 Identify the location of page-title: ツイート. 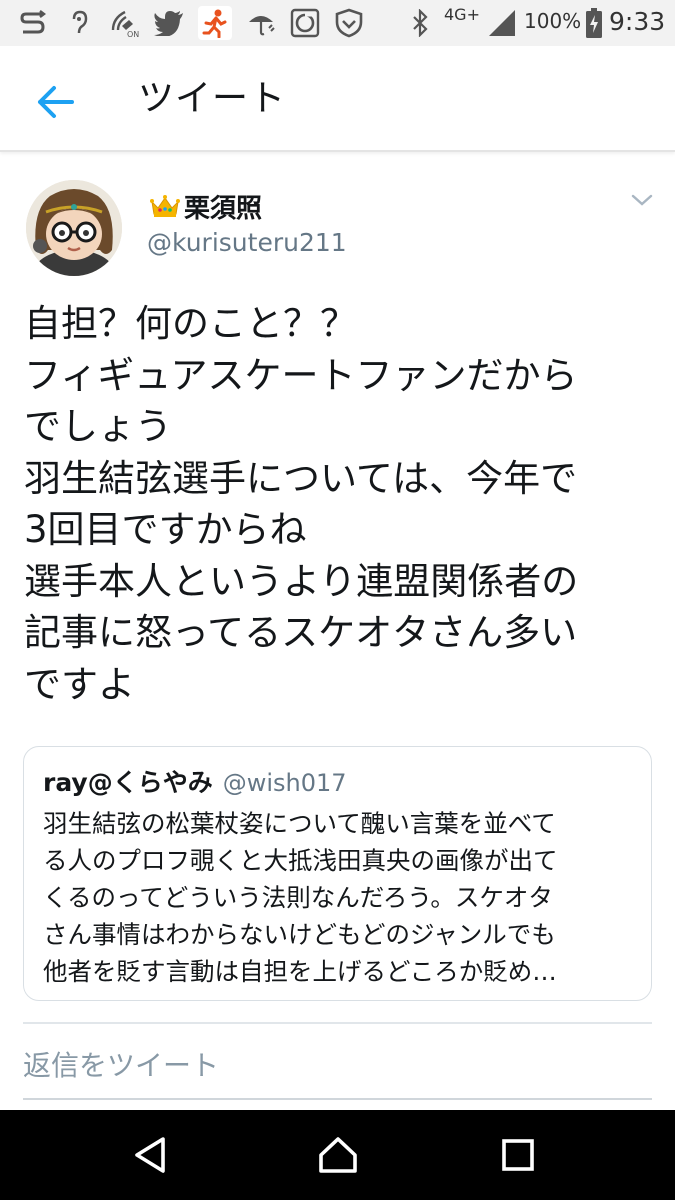
(212, 98).